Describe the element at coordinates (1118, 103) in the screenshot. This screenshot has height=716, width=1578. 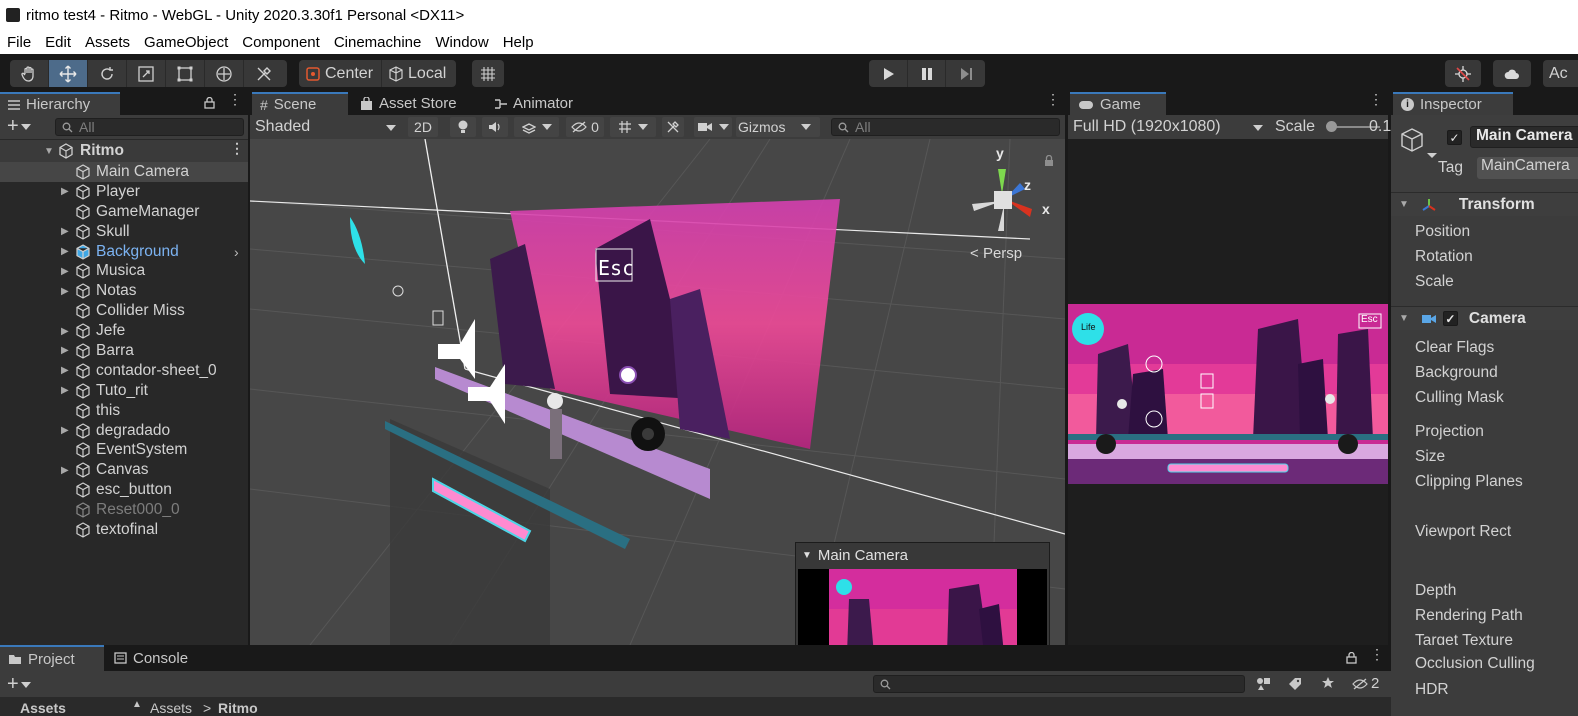
I see `tab-game: Game` at that location.